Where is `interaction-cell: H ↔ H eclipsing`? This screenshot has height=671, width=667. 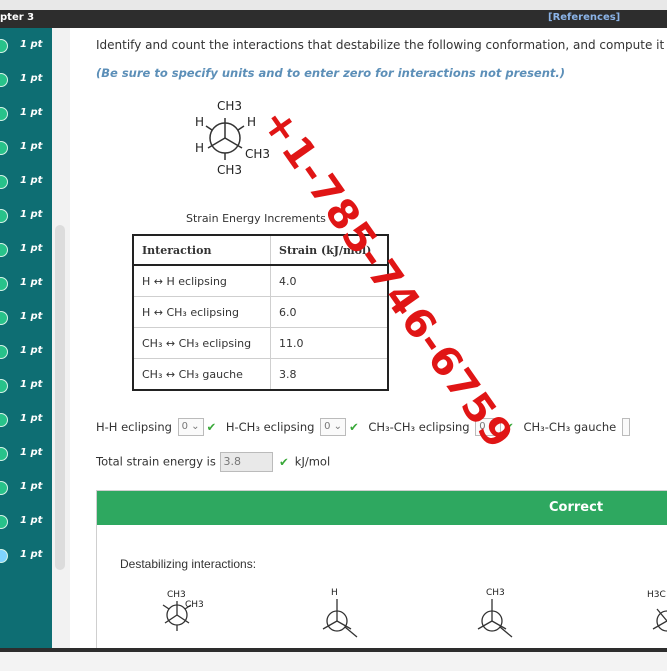
interaction-cell: H ↔ H eclipsing is located at coordinates (201, 280).